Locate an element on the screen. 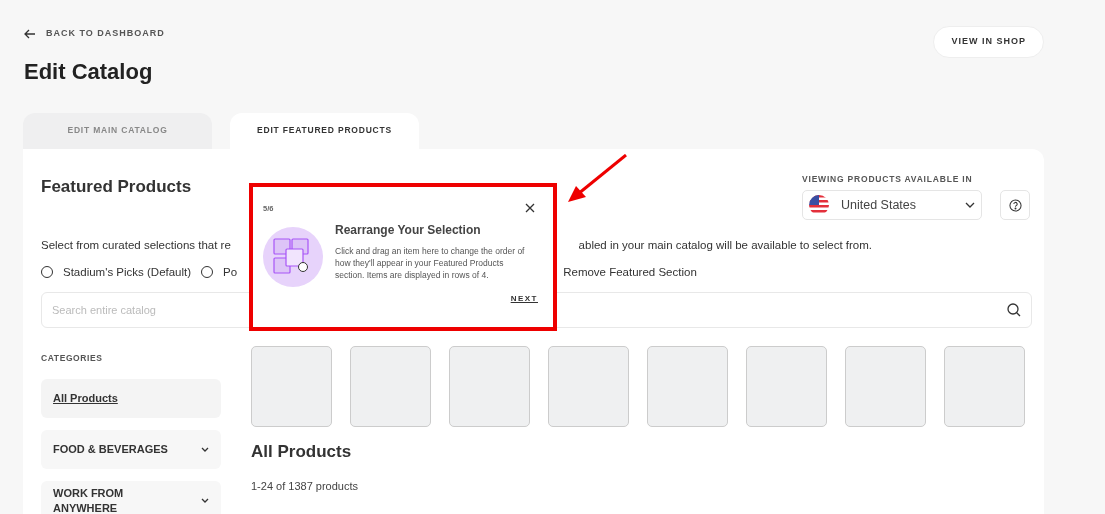 The height and width of the screenshot is (514, 1105). flag-icon is located at coordinates (819, 205).